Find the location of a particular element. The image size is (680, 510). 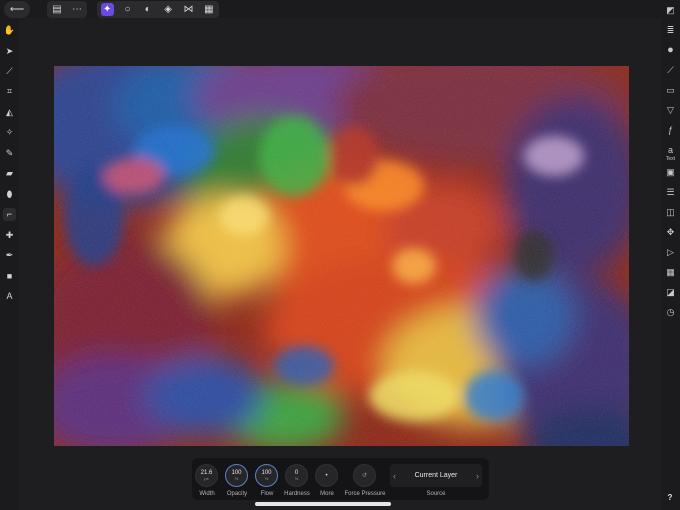

snapshots-icon: ▣ is located at coordinates (670, 172).